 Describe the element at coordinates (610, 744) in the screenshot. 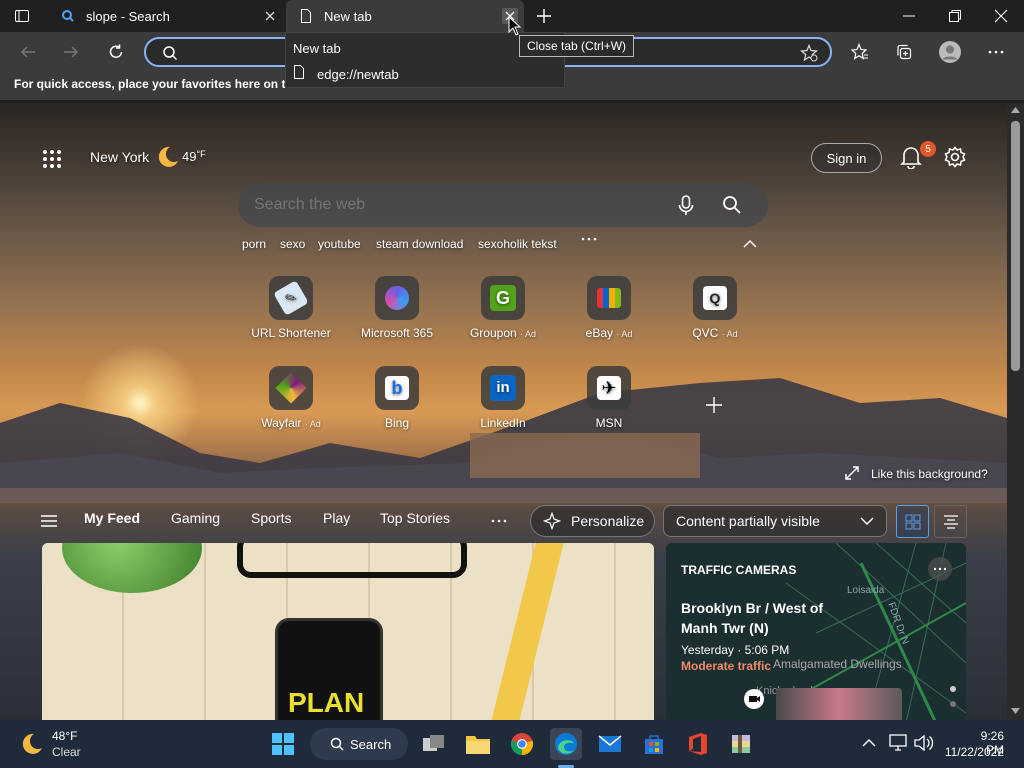

I see `mail-icon` at that location.